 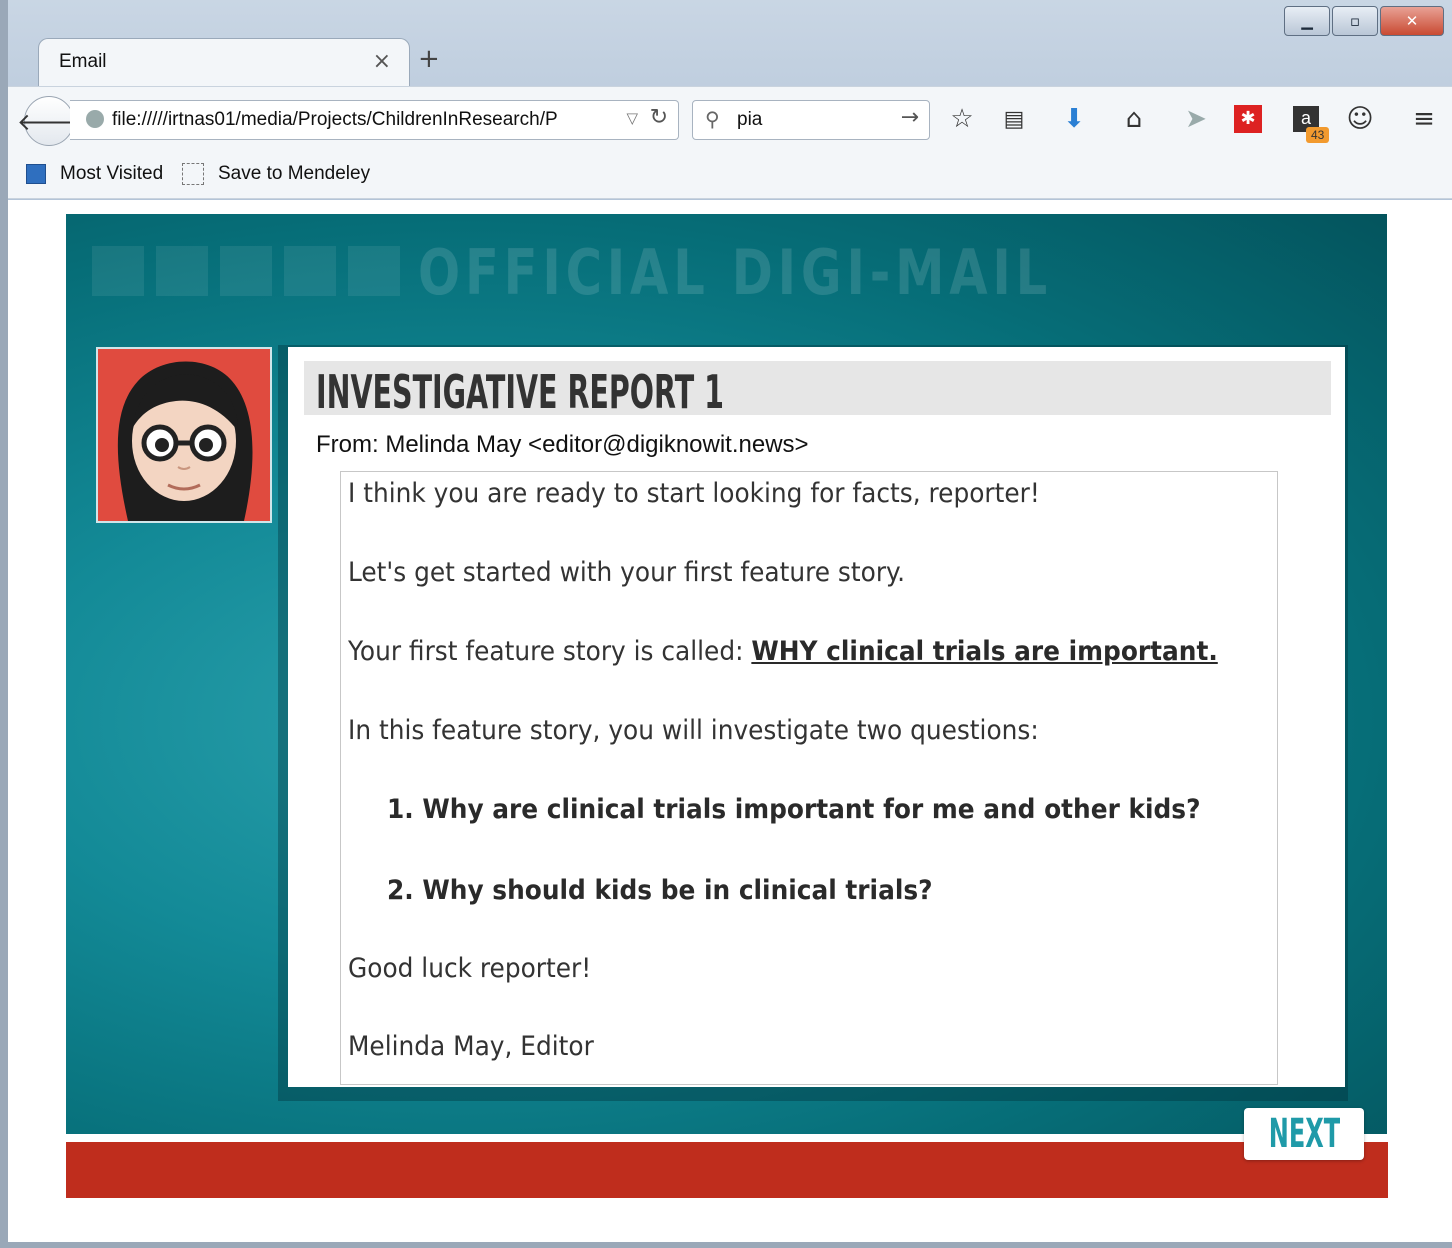 What do you see at coordinates (712, 119) in the screenshot?
I see `search-icon: ⚲` at bounding box center [712, 119].